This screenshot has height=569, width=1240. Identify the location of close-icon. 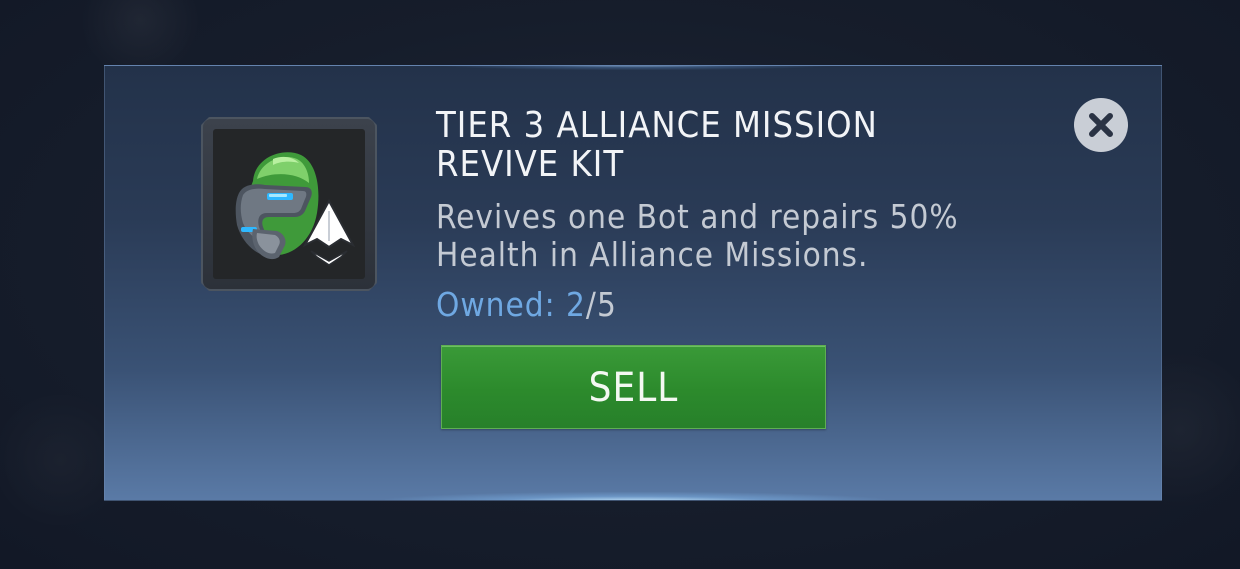
(1101, 125).